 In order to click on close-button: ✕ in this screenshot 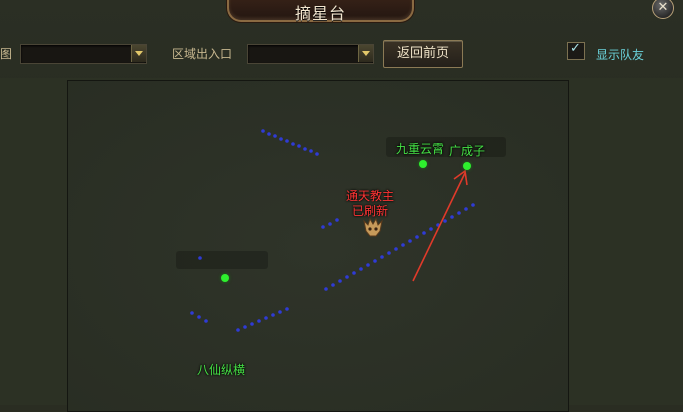, I will do `click(663, 9)`.